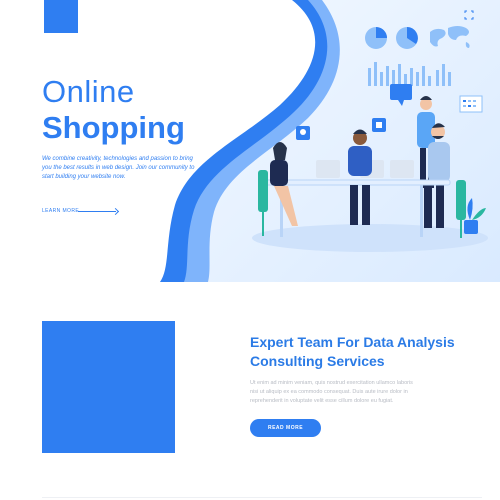  What do you see at coordinates (262, 497) in the screenshot?
I see `divider` at bounding box center [262, 497].